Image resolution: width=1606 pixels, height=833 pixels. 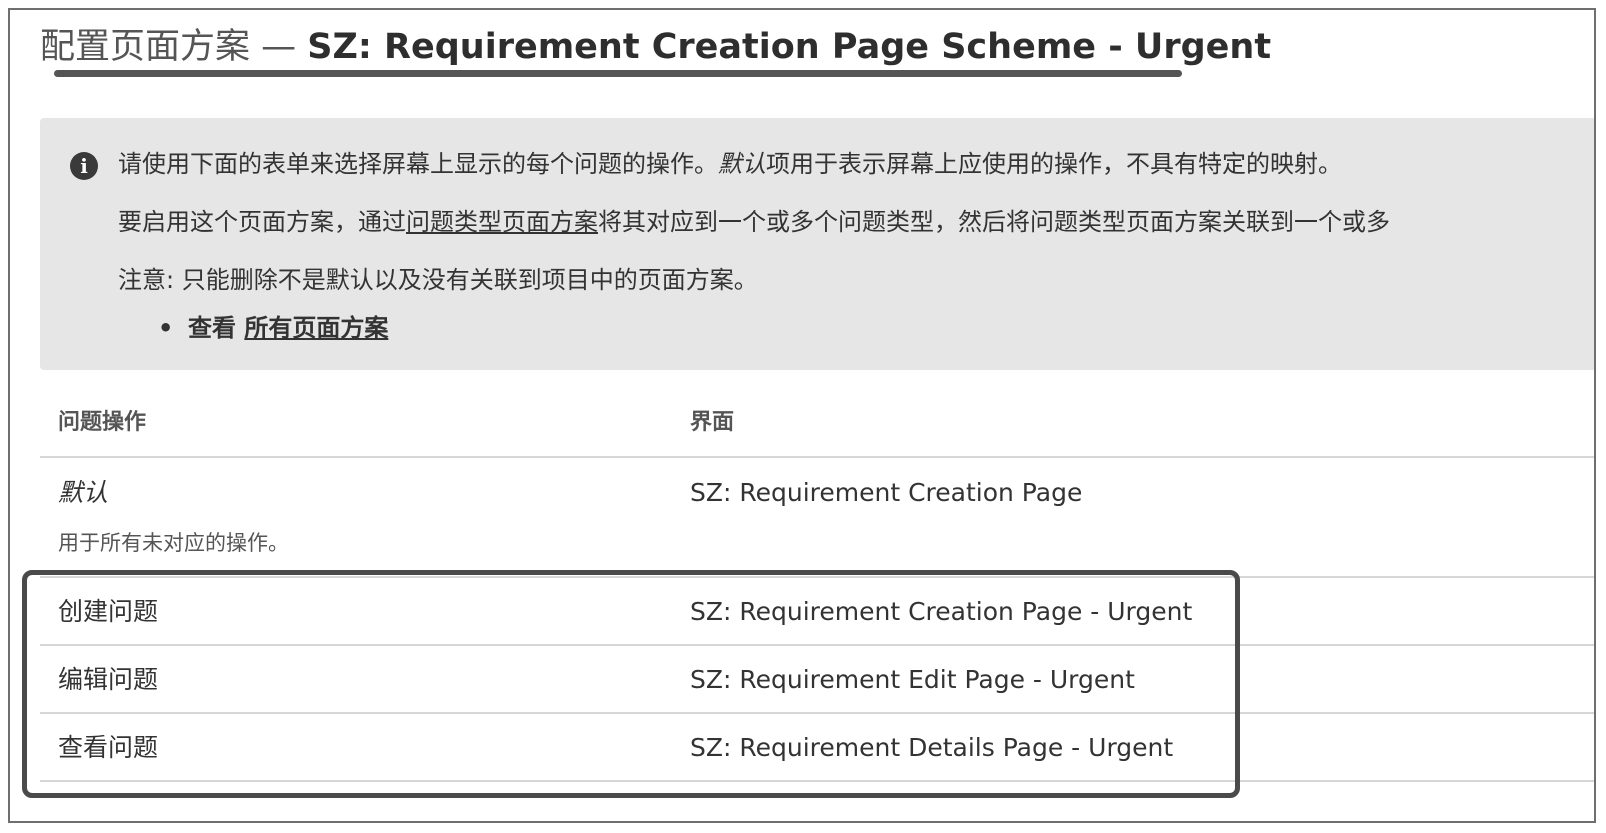 What do you see at coordinates (994, 222) in the screenshot?
I see `info-line-2-text-b: 将其对应到一个或多个问题类型，然后将问题类型页面方案关联到一个或多` at bounding box center [994, 222].